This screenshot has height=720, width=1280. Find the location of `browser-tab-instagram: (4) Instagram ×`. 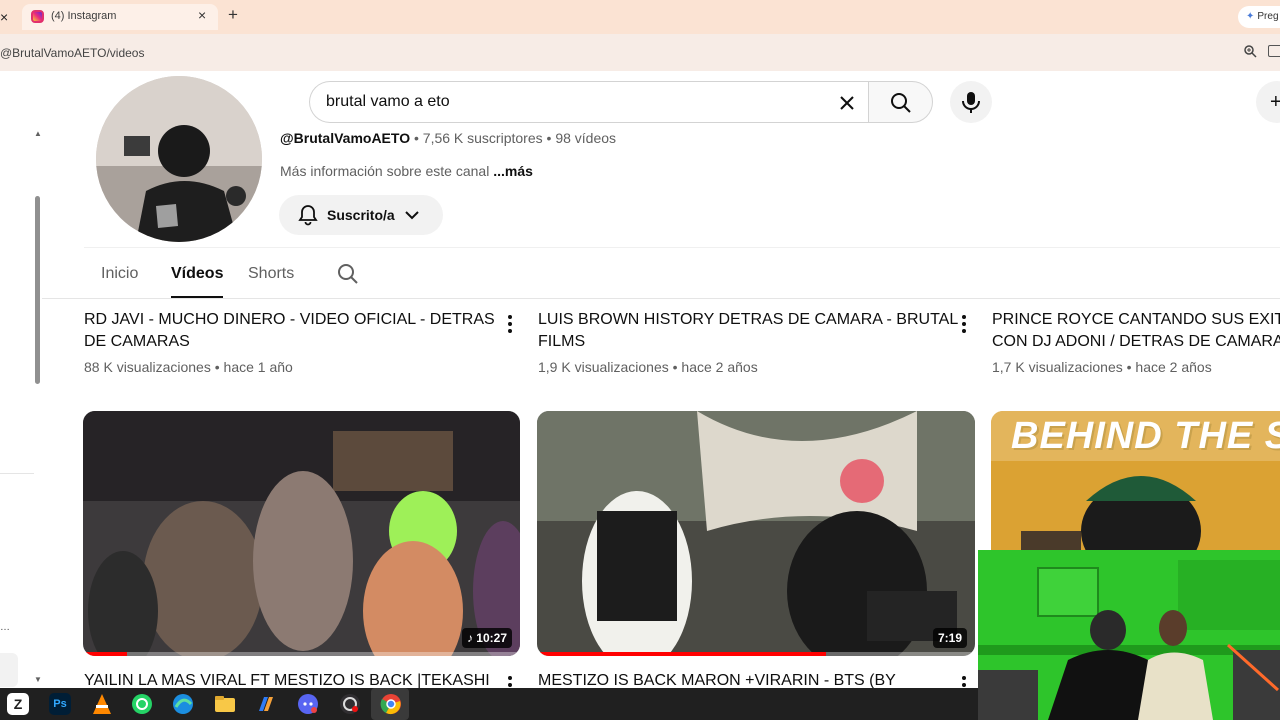

browser-tab-instagram: (4) Instagram × is located at coordinates (120, 17).